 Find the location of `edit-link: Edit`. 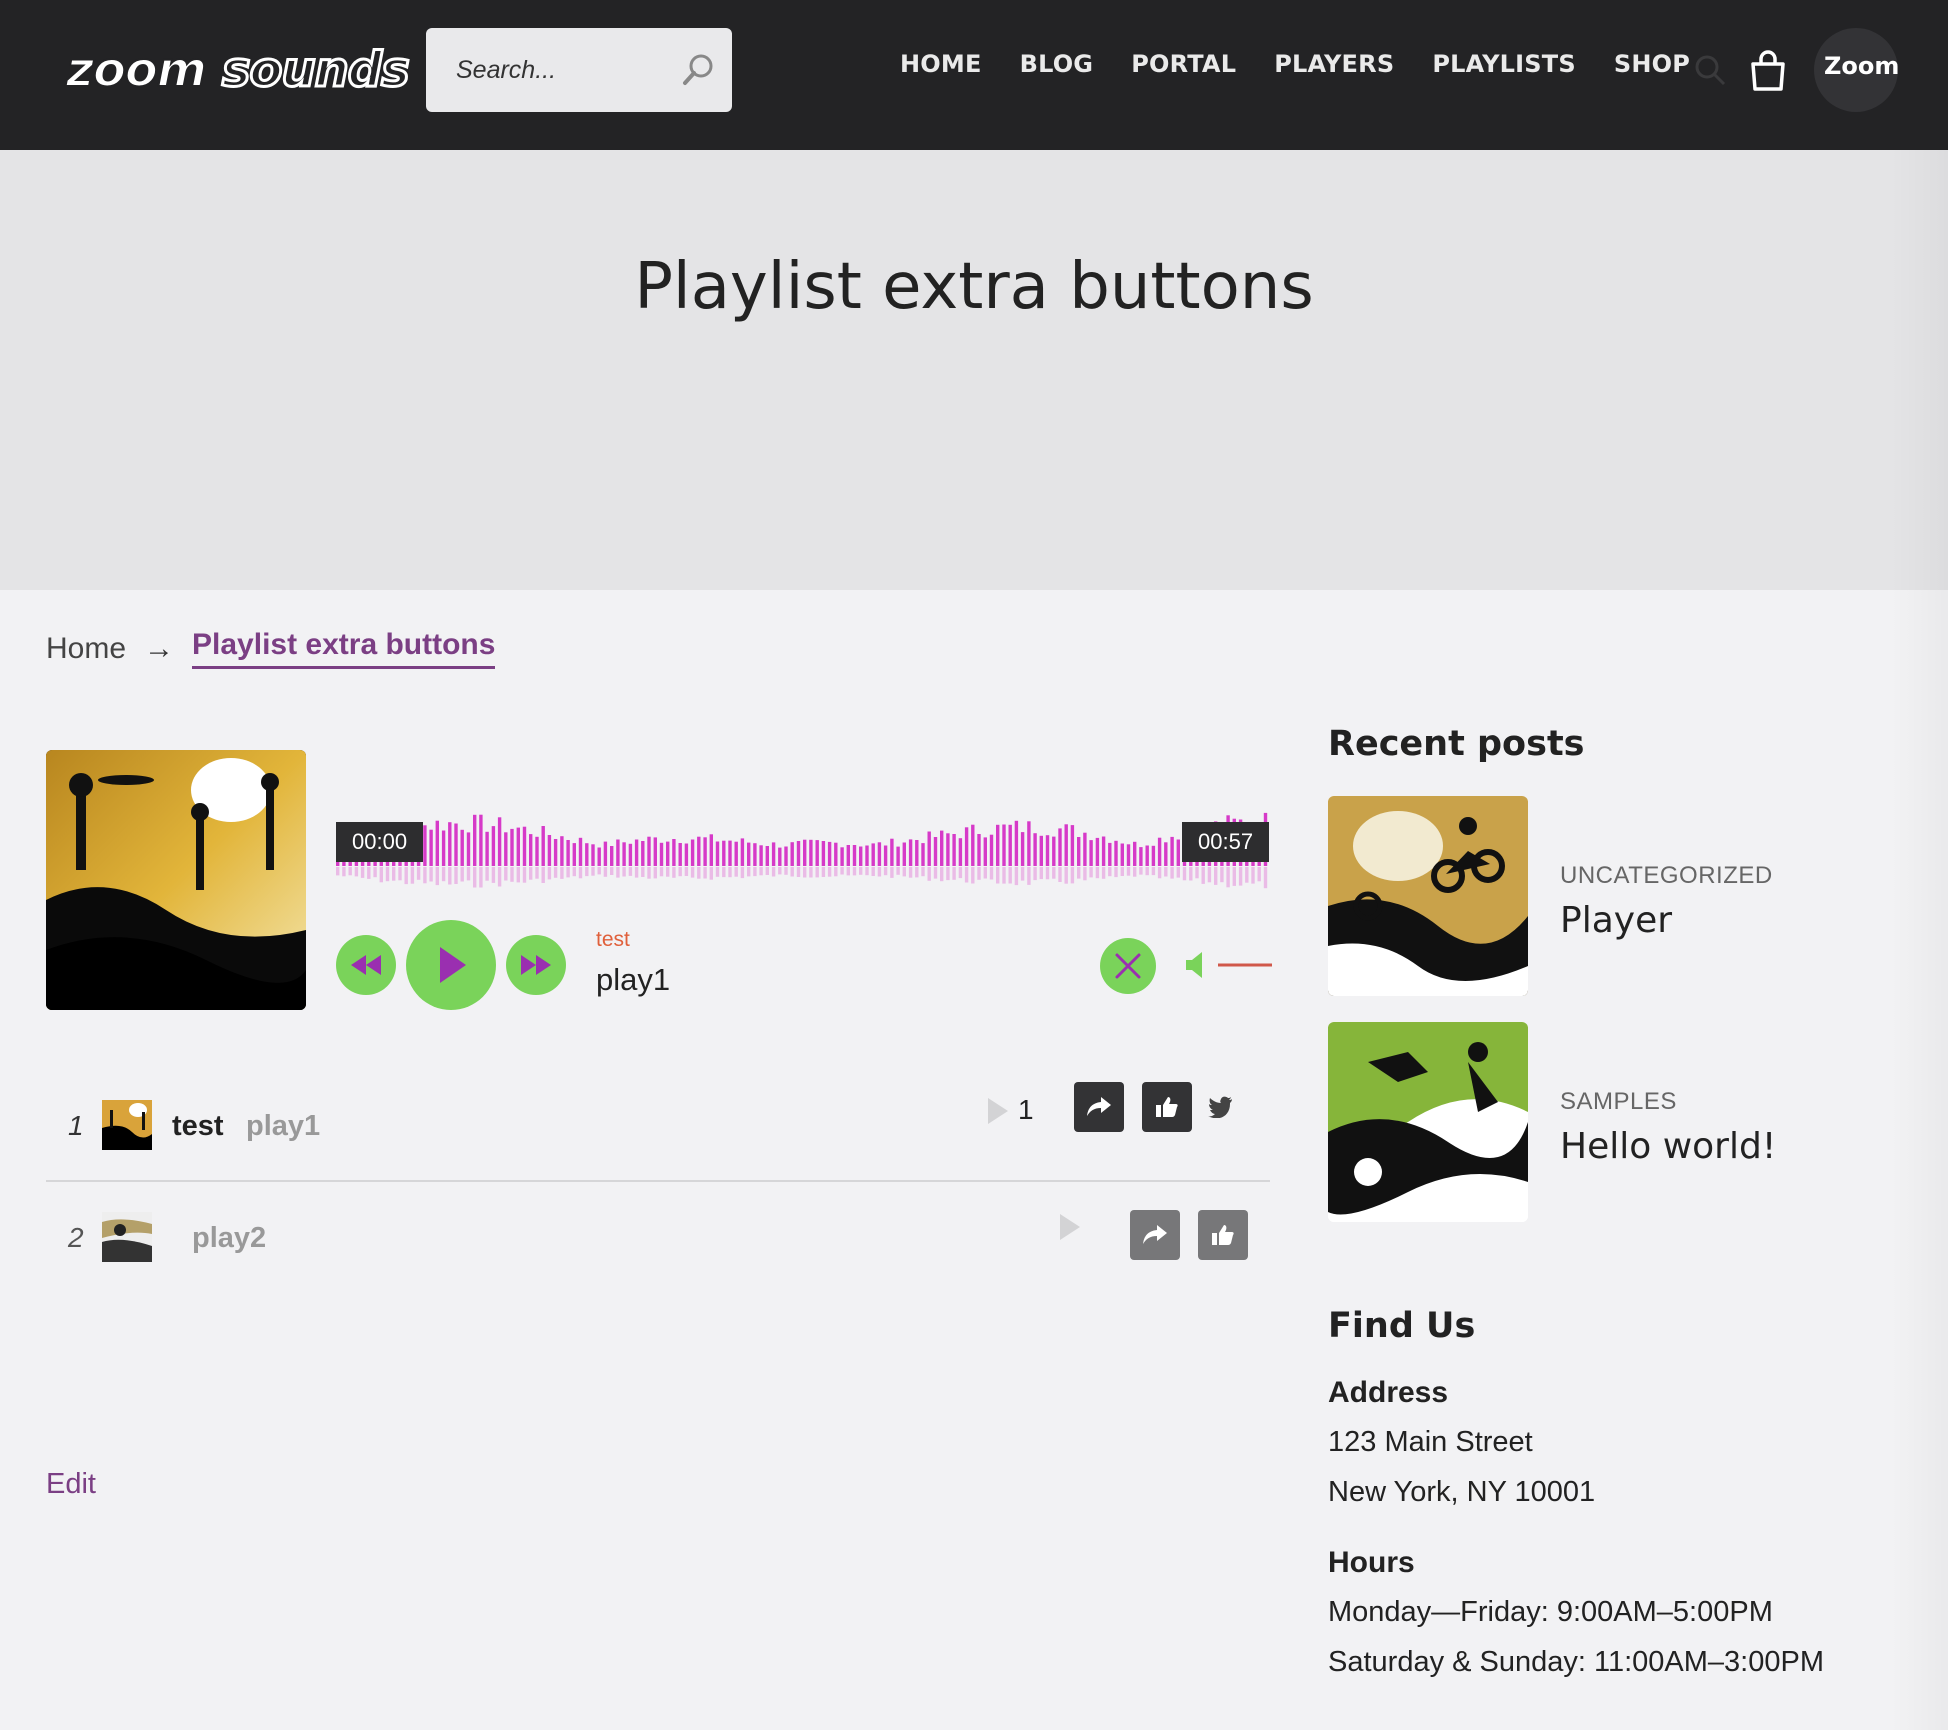

edit-link: Edit is located at coordinates (71, 1484).